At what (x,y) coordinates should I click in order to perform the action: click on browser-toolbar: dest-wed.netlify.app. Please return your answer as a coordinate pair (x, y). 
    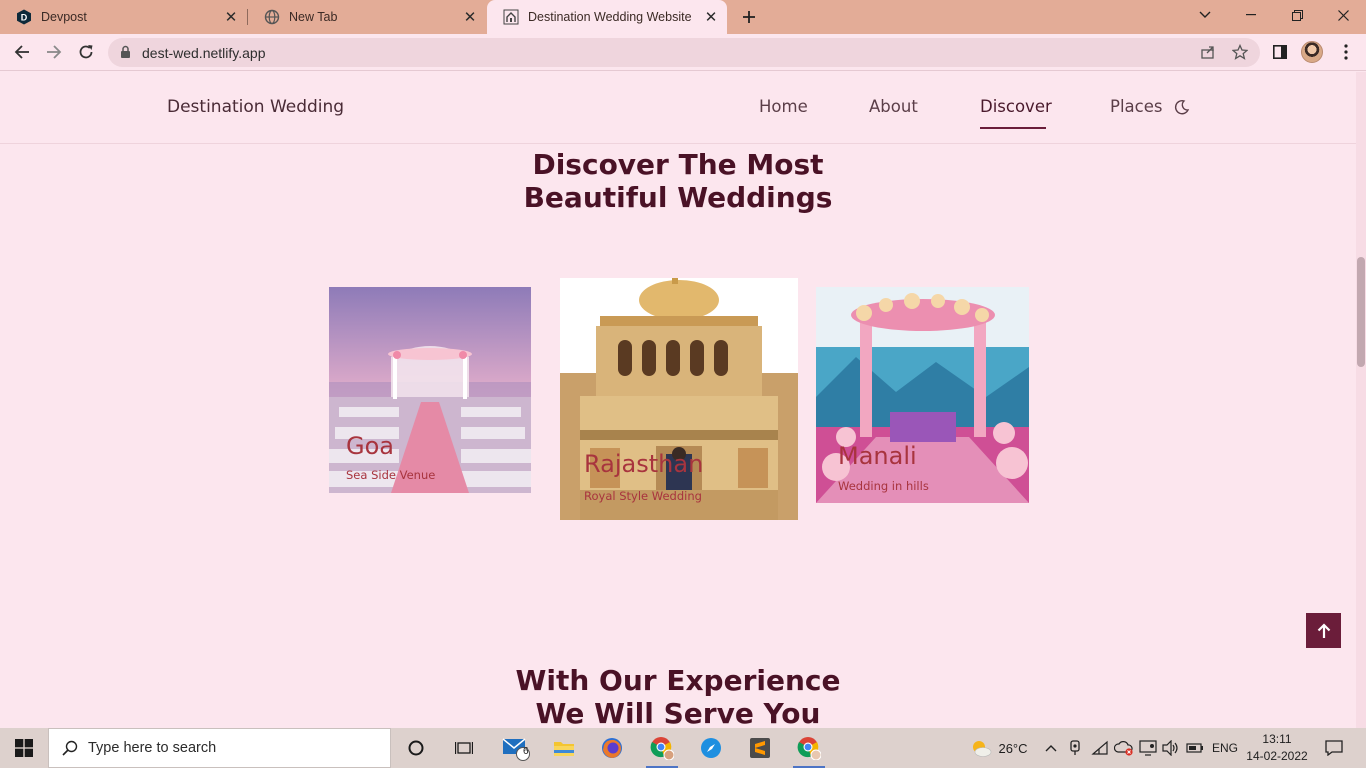
    Looking at the image, I should click on (683, 52).